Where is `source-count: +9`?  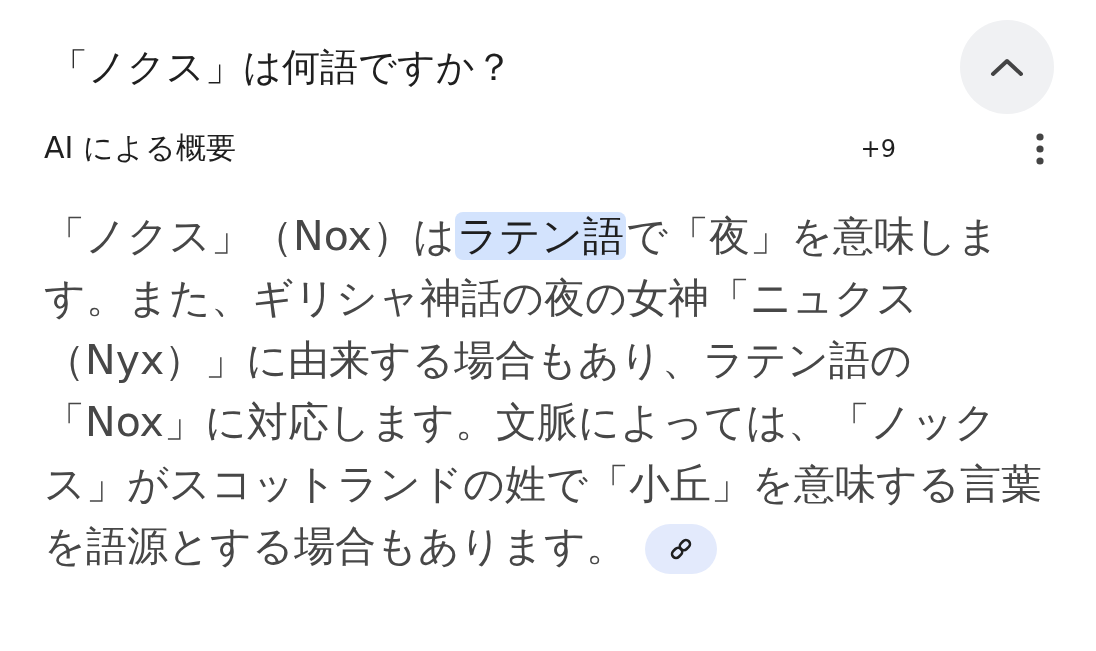 source-count: +9 is located at coordinates (878, 148).